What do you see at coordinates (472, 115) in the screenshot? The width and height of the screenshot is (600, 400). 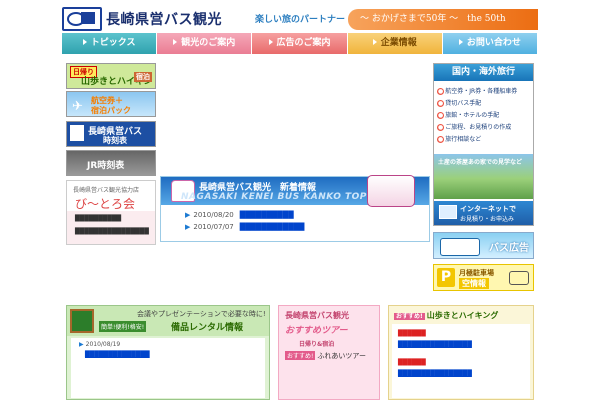 I see `travel-item-label: 旅館・ホテルの手配` at bounding box center [472, 115].